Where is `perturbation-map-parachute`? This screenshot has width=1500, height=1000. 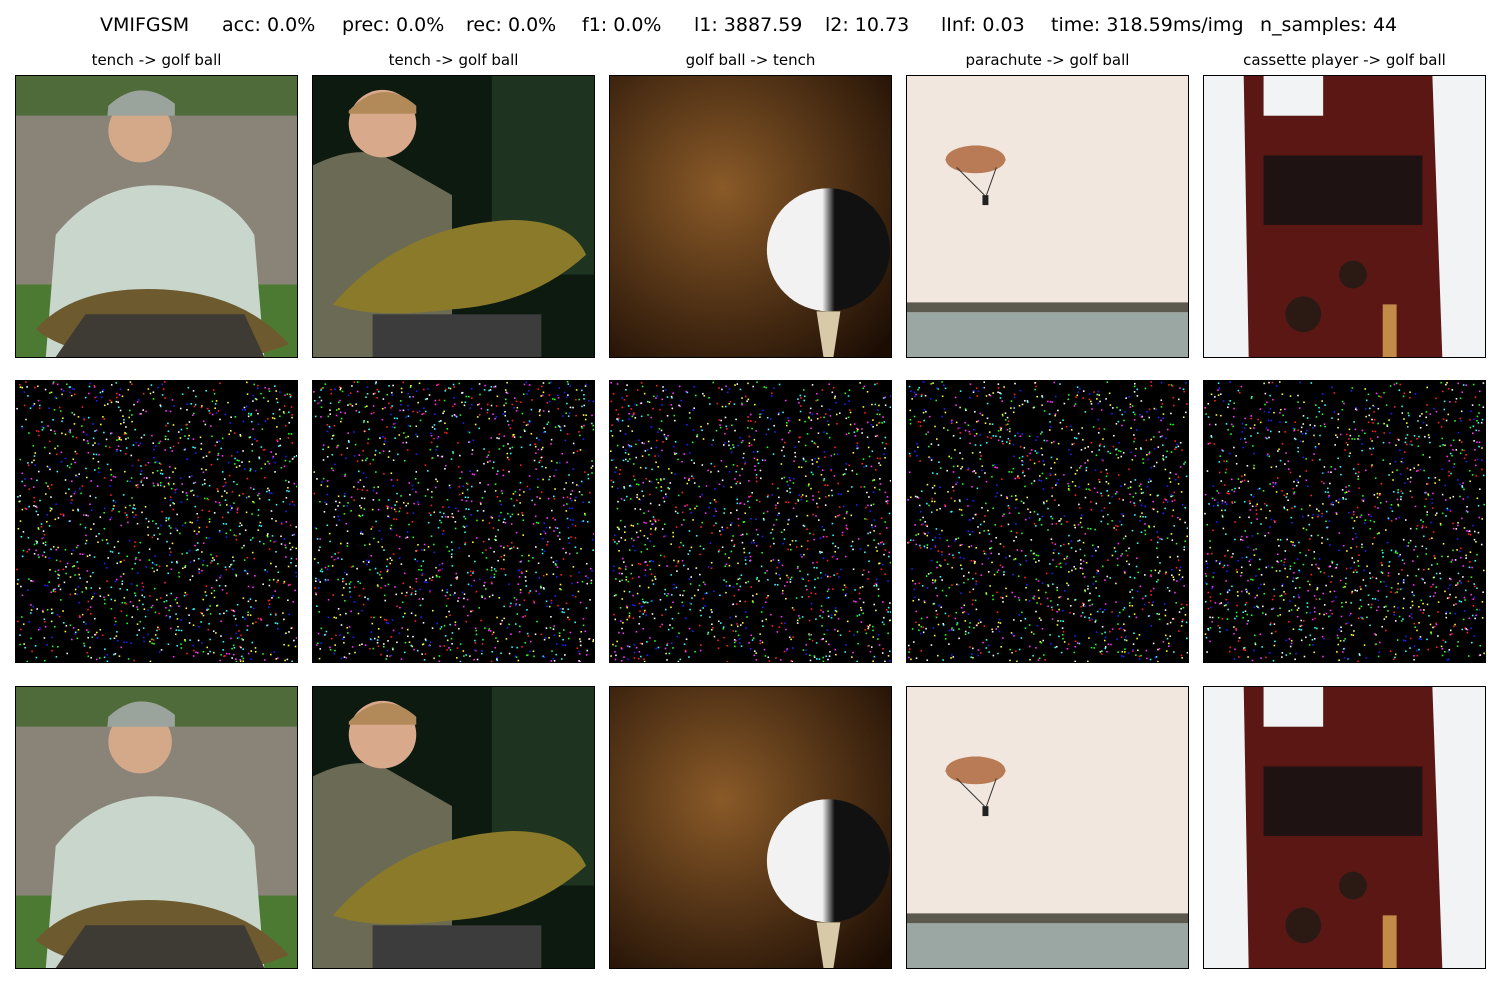 perturbation-map-parachute is located at coordinates (1047, 521).